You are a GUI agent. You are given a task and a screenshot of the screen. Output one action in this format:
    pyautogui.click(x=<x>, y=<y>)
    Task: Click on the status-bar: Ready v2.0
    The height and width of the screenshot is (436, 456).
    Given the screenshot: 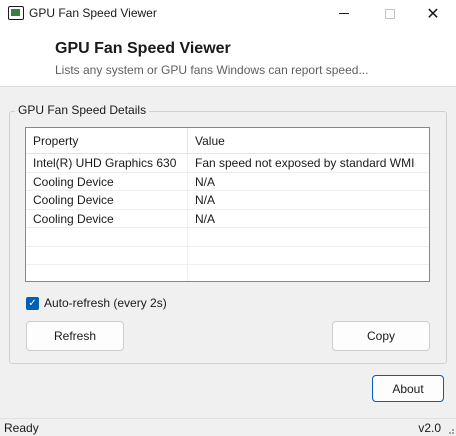 What is the action you would take?
    pyautogui.click(x=228, y=427)
    